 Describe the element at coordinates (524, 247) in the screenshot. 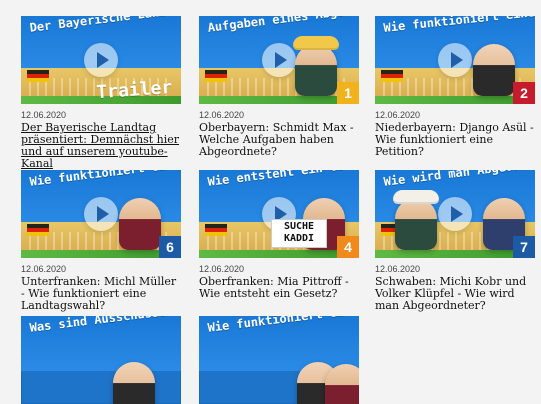

I see `thumbnail-number-badge: 7` at that location.